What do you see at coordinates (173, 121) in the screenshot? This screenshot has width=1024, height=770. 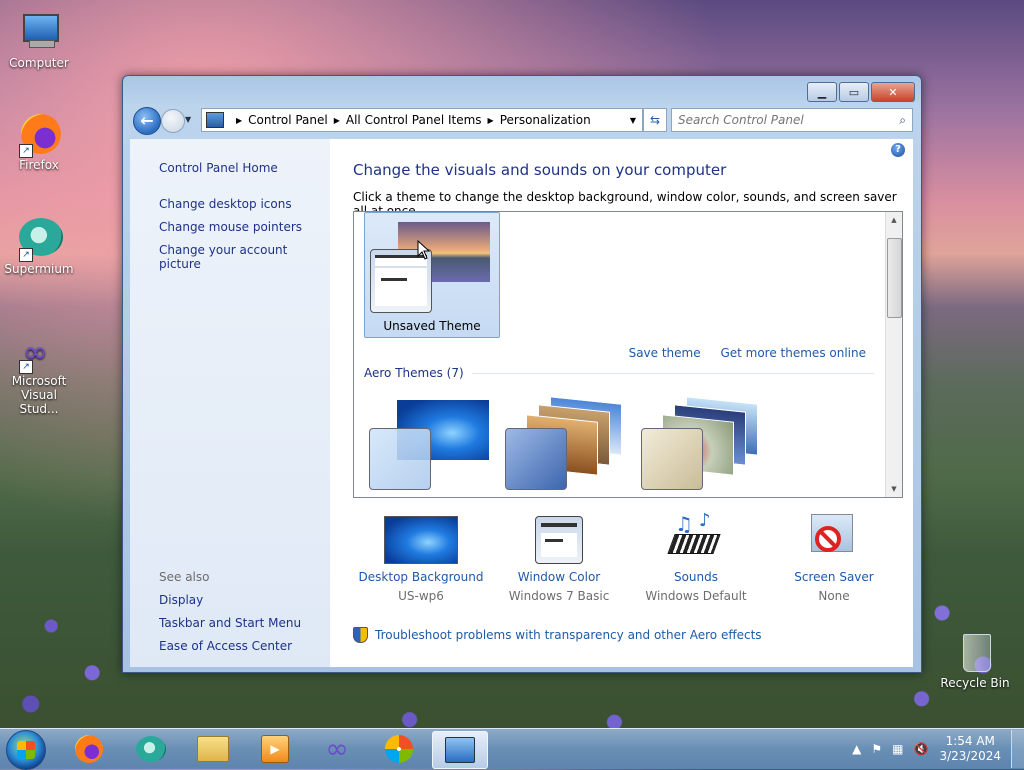 I see `forward-button` at bounding box center [173, 121].